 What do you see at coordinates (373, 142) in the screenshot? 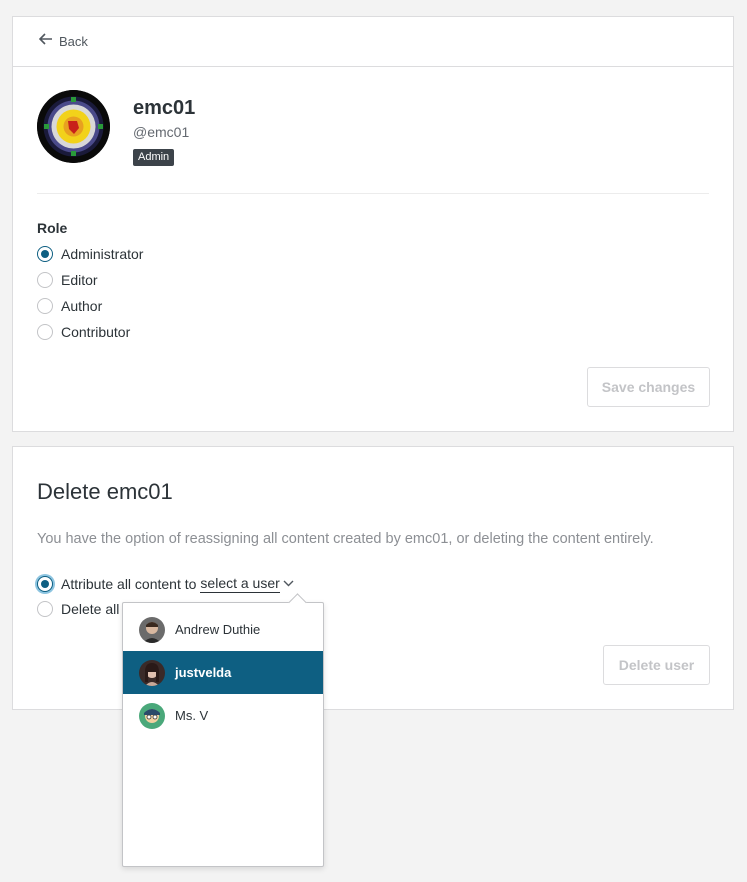
I see `user-header: emc01 @emc01 Admin` at bounding box center [373, 142].